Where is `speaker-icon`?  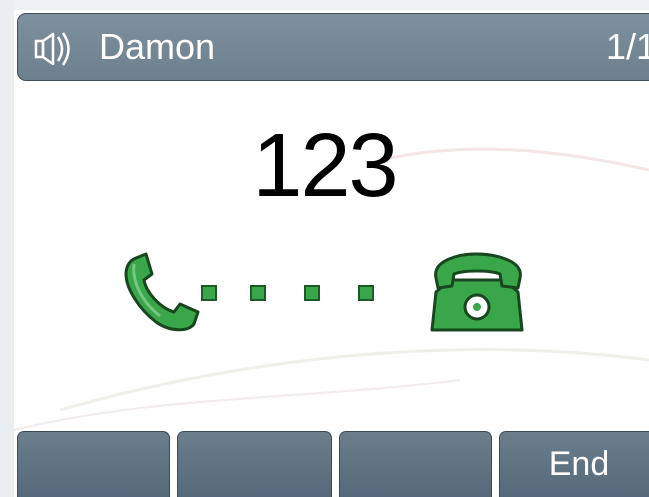
speaker-icon is located at coordinates (52, 49).